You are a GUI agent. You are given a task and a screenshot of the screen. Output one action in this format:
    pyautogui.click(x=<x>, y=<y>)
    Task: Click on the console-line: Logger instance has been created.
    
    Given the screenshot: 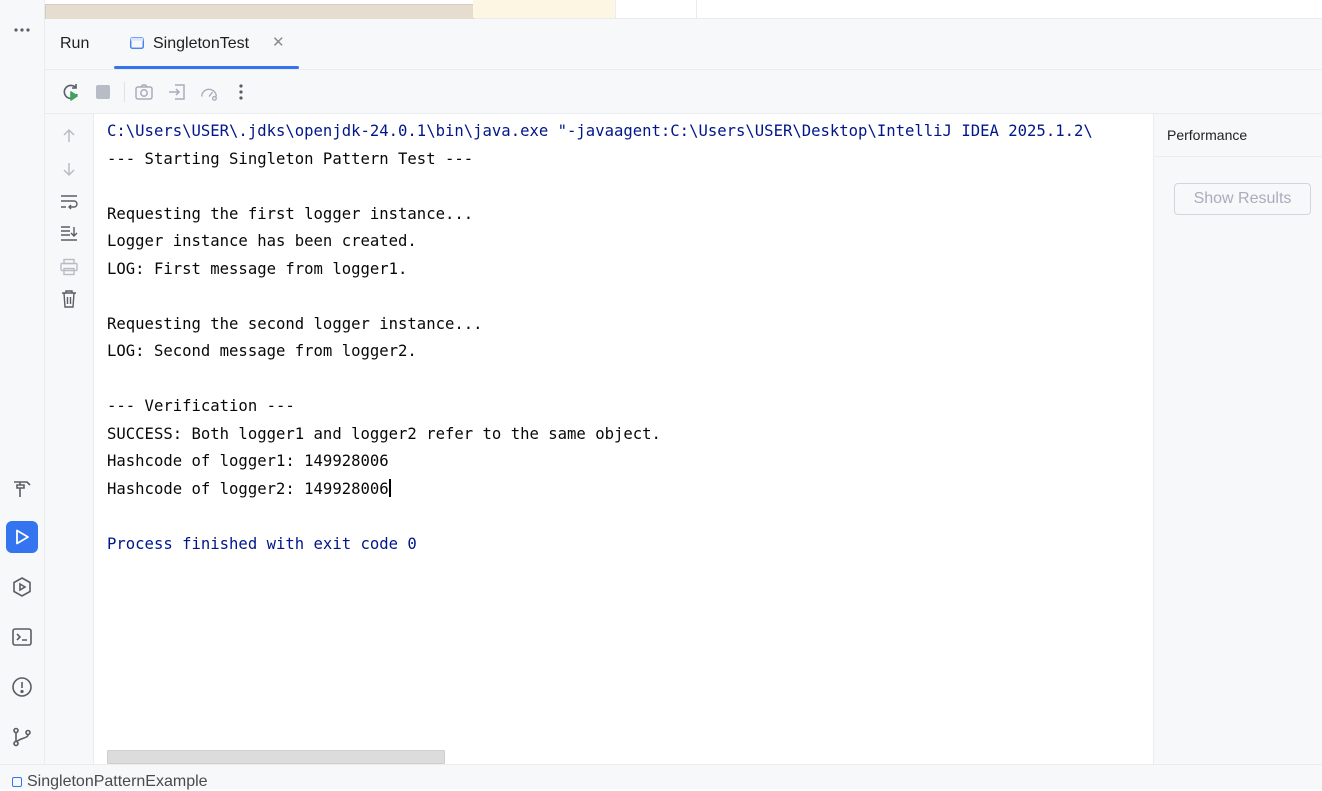 What is the action you would take?
    pyautogui.click(x=600, y=242)
    